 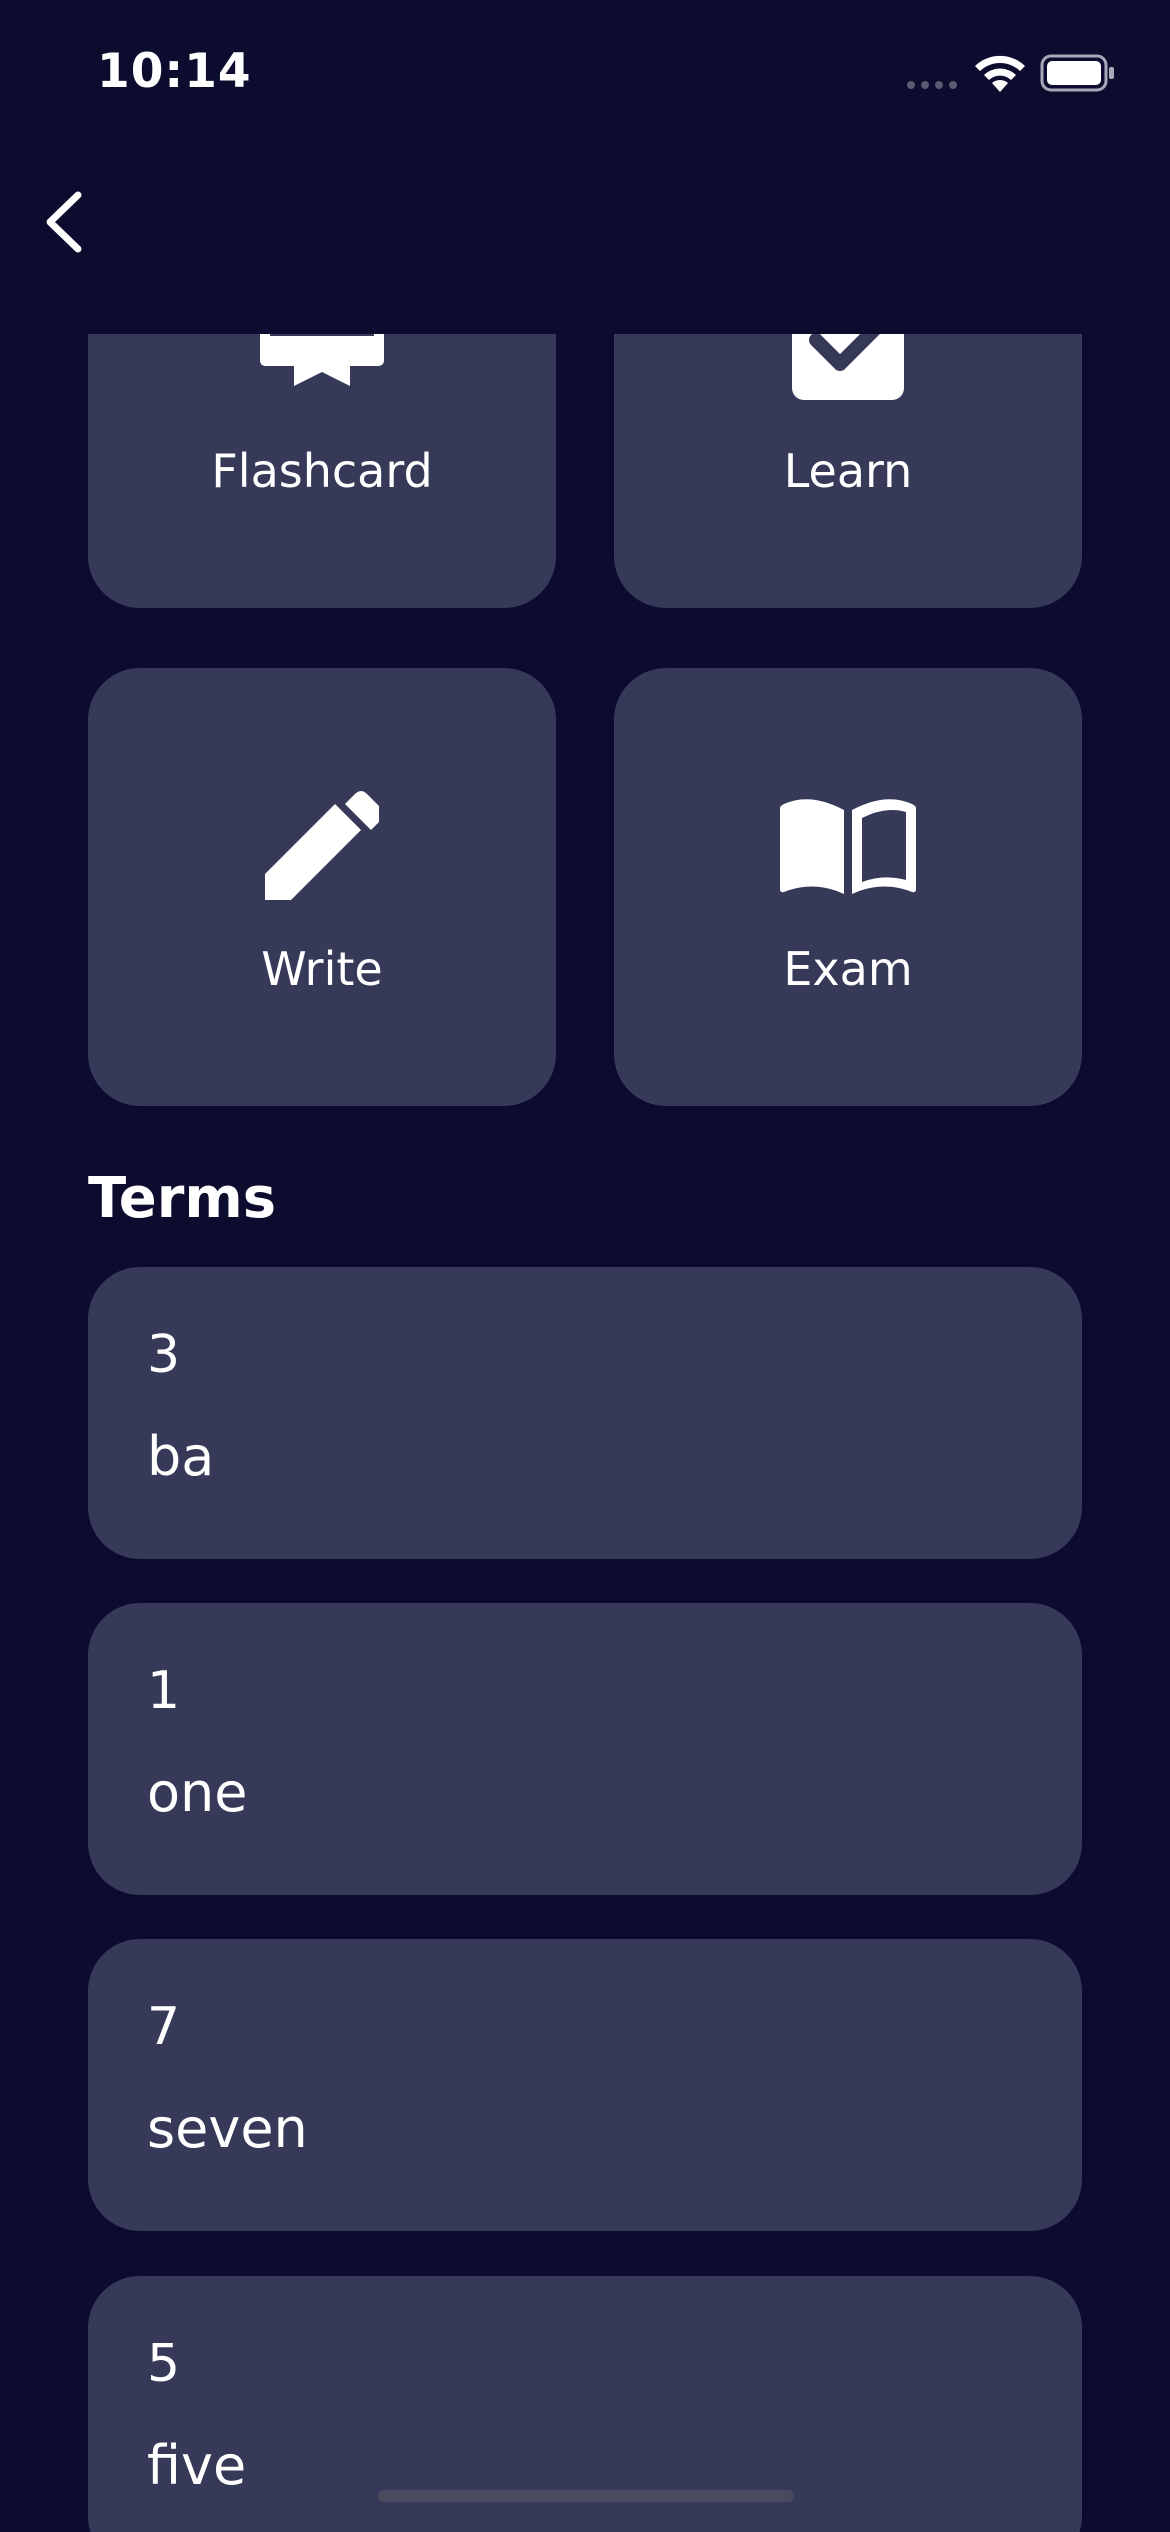 What do you see at coordinates (585, 75) in the screenshot?
I see `status-bar: 10:14` at bounding box center [585, 75].